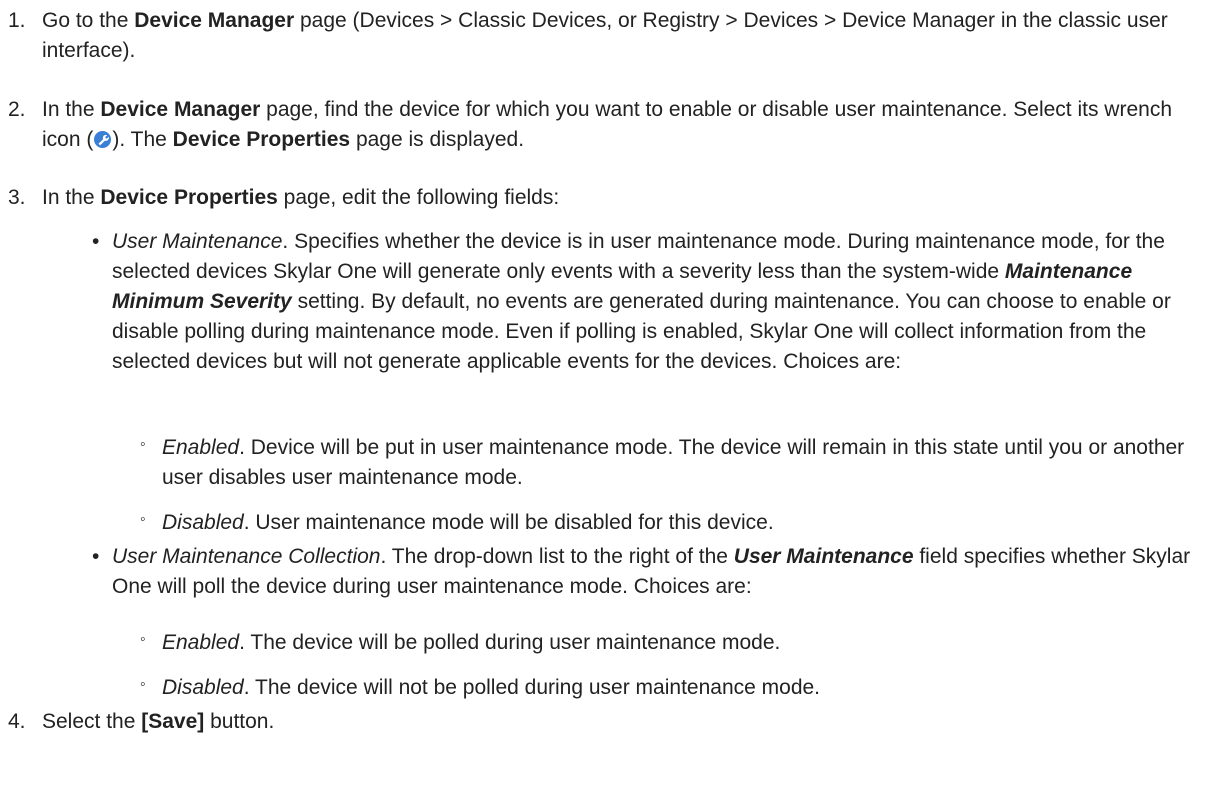 The image size is (1225, 805). What do you see at coordinates (88, 20) in the screenshot?
I see `step-text-part: Go to the` at bounding box center [88, 20].